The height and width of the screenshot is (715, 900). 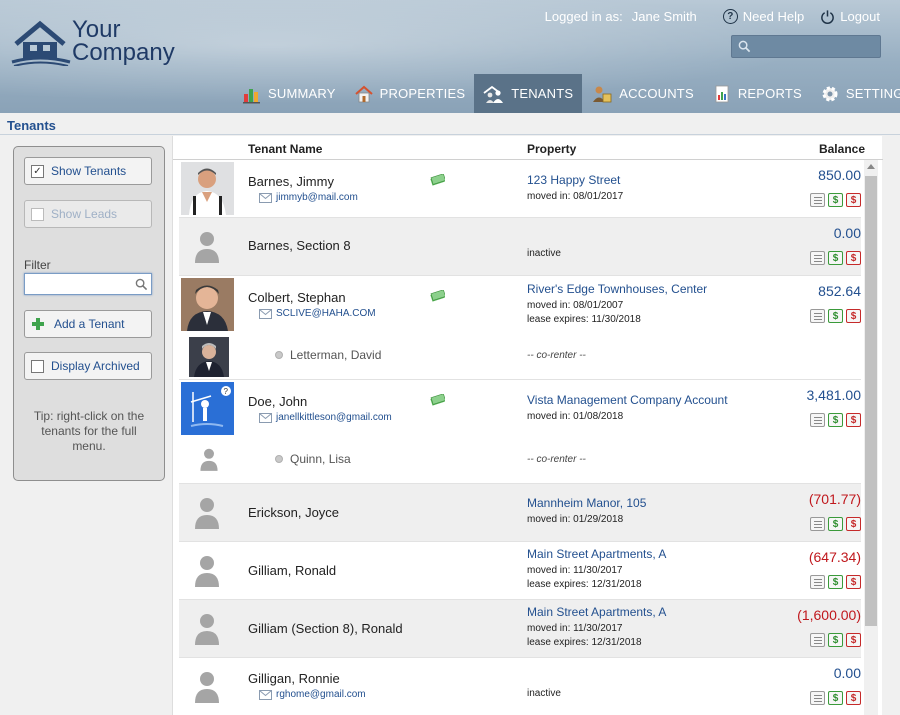 What do you see at coordinates (586, 503) in the screenshot?
I see `property-link: Mannheim Manor, 105` at bounding box center [586, 503].